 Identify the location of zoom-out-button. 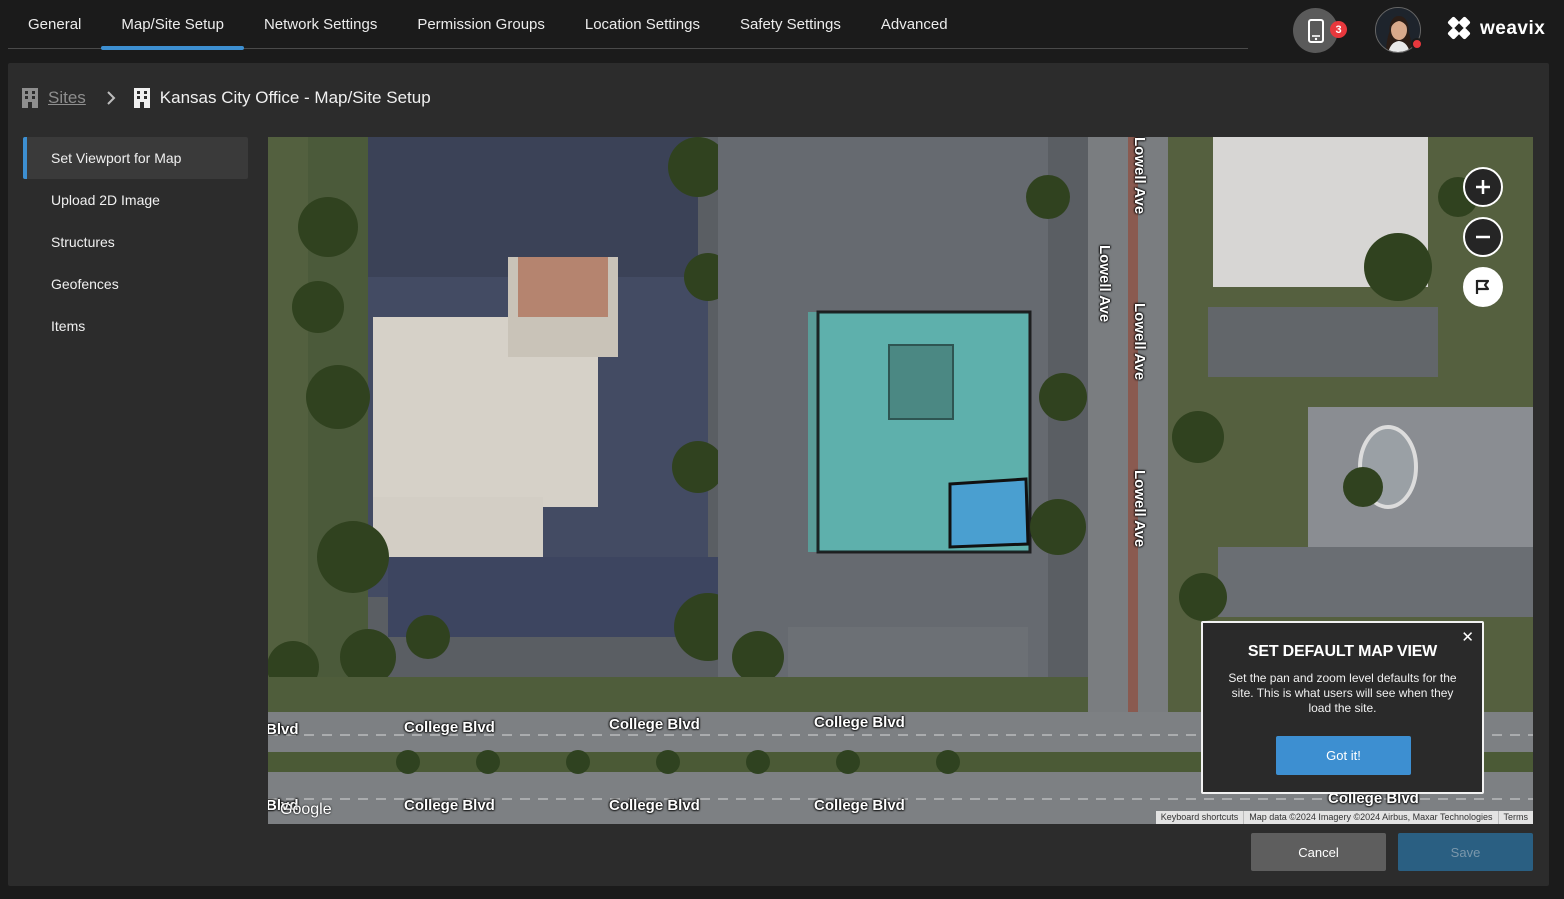
(1483, 237).